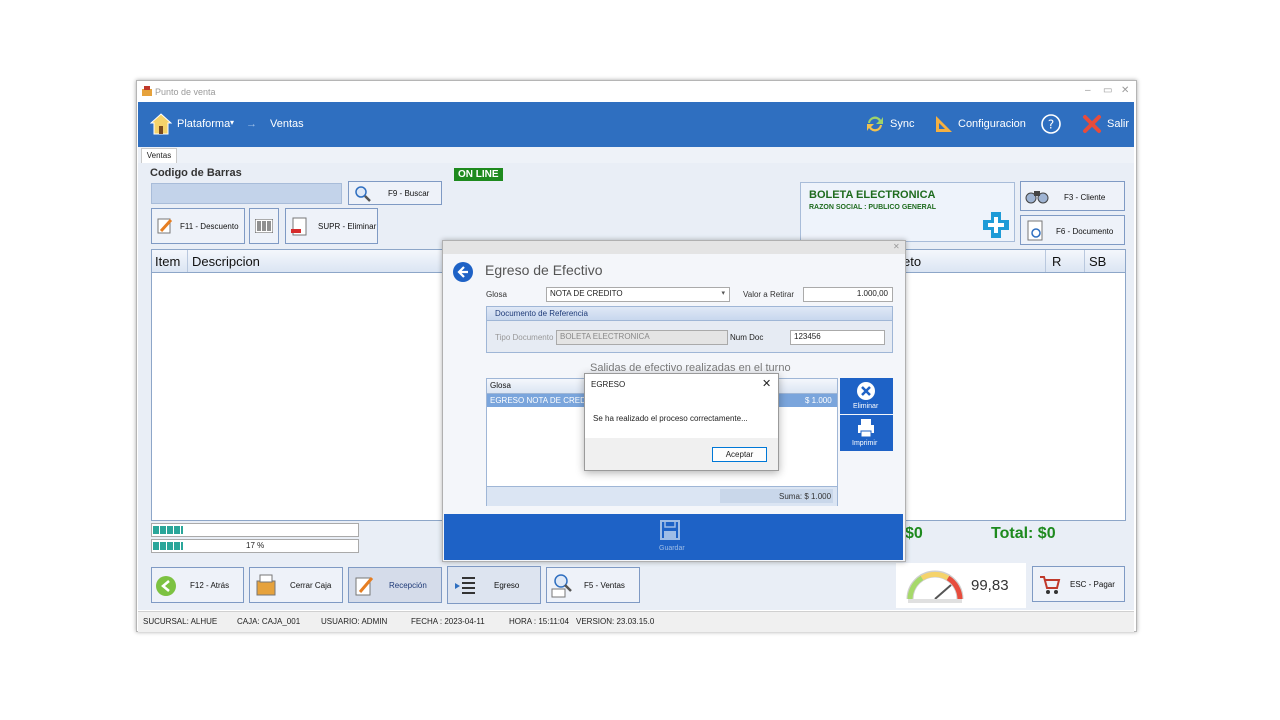  Describe the element at coordinates (210, 585) in the screenshot. I see `atras-label: F12 - Atrás` at that location.